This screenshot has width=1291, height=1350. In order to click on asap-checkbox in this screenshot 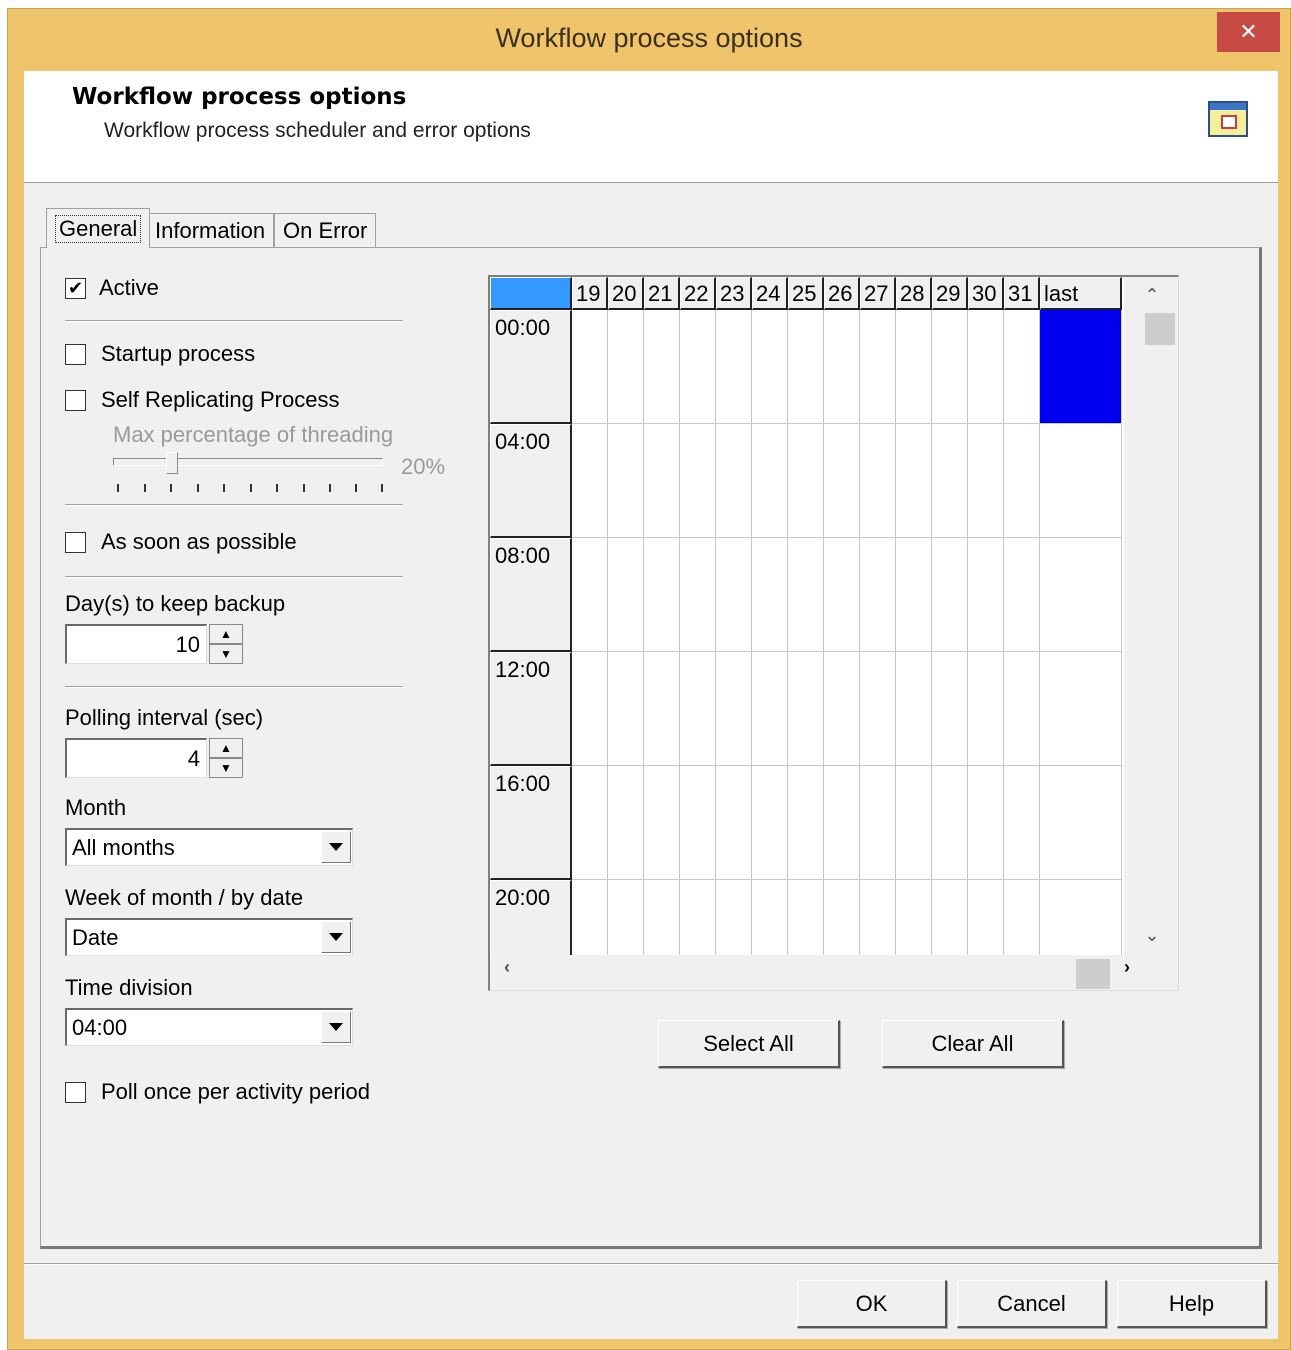, I will do `click(75, 542)`.